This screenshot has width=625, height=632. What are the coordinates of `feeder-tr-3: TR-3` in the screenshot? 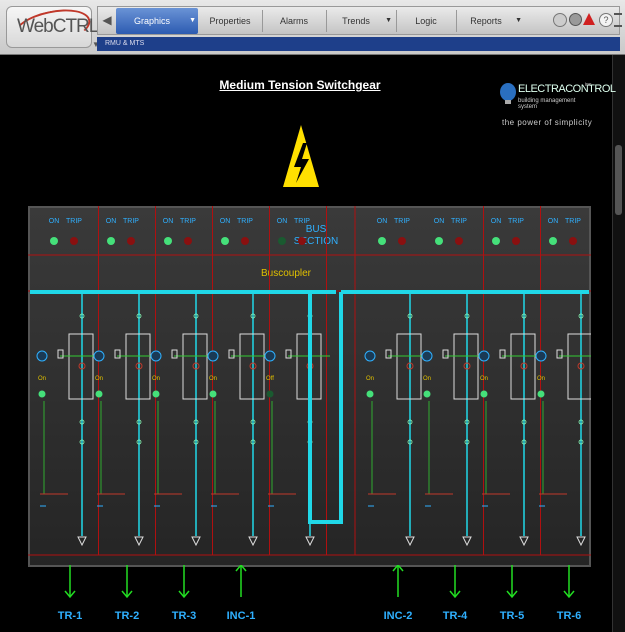 It's located at (184, 593).